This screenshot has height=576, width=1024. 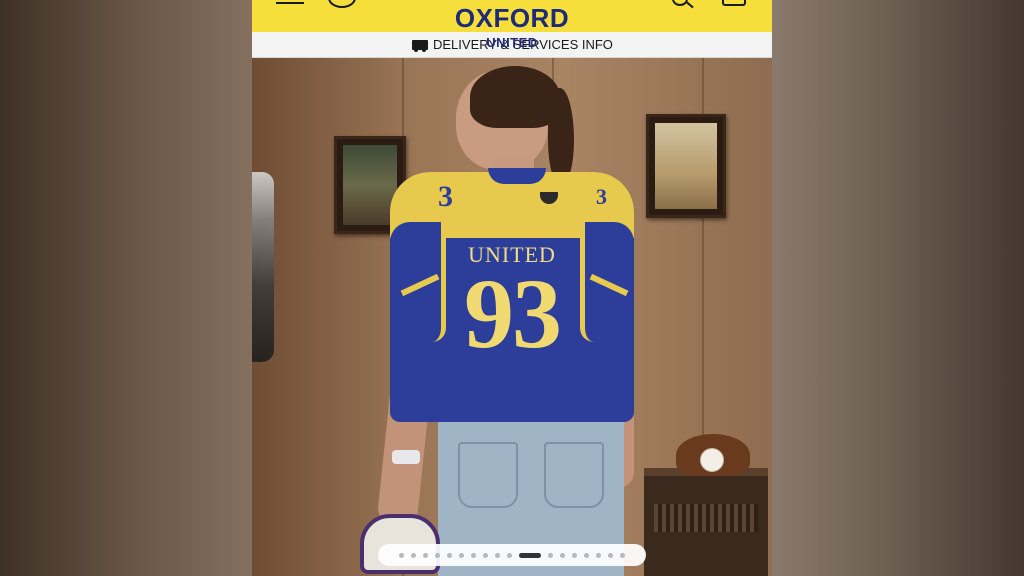 What do you see at coordinates (263, 267) in the screenshot?
I see `background-equipment` at bounding box center [263, 267].